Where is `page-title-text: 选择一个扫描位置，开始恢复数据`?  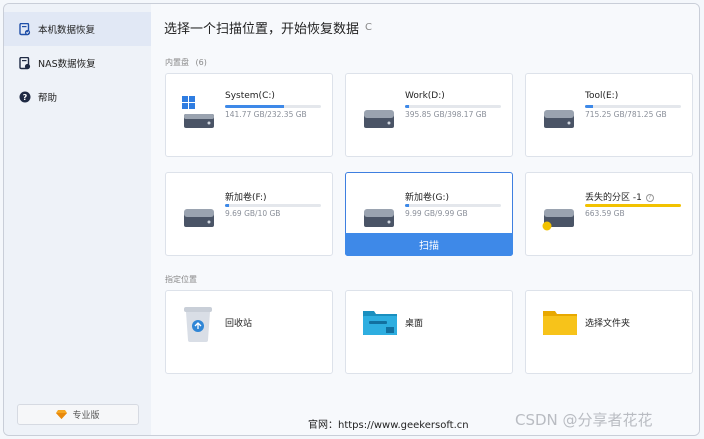
page-title-text: 选择一个扫描位置，开始恢复数据 is located at coordinates (262, 29).